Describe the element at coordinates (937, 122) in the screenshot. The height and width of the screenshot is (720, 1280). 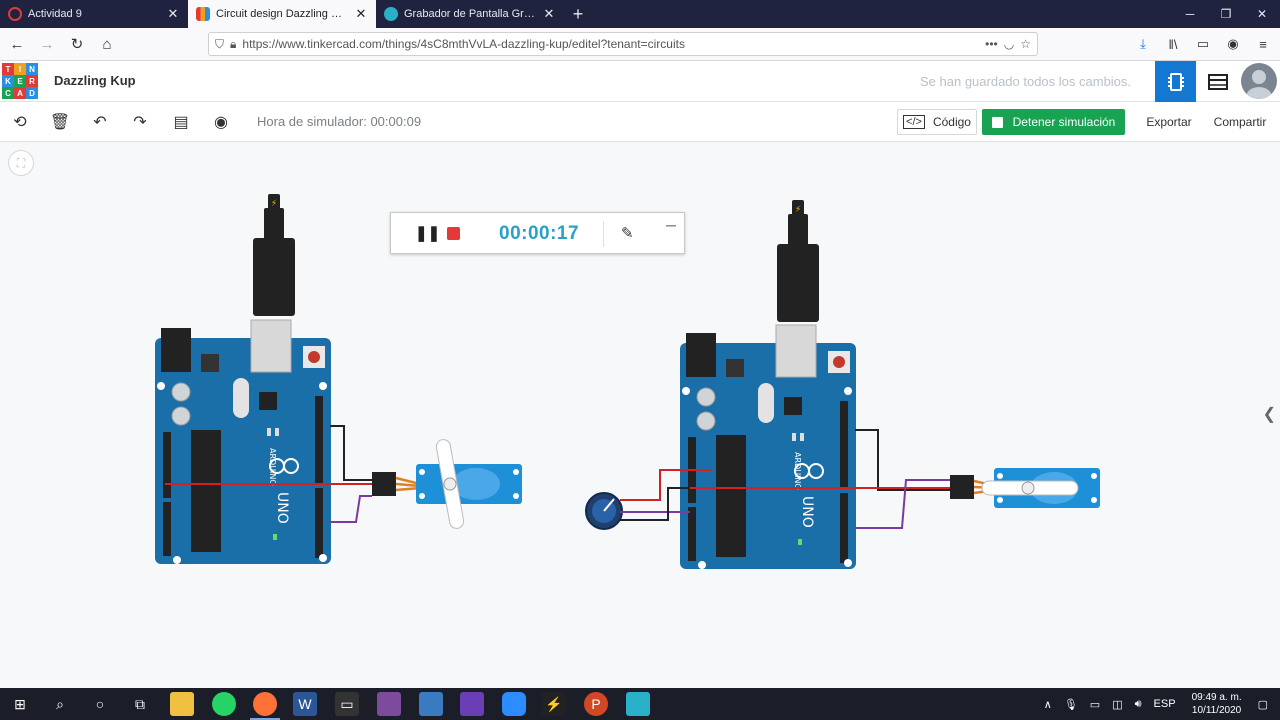
I see `code-button: </> Código` at that location.